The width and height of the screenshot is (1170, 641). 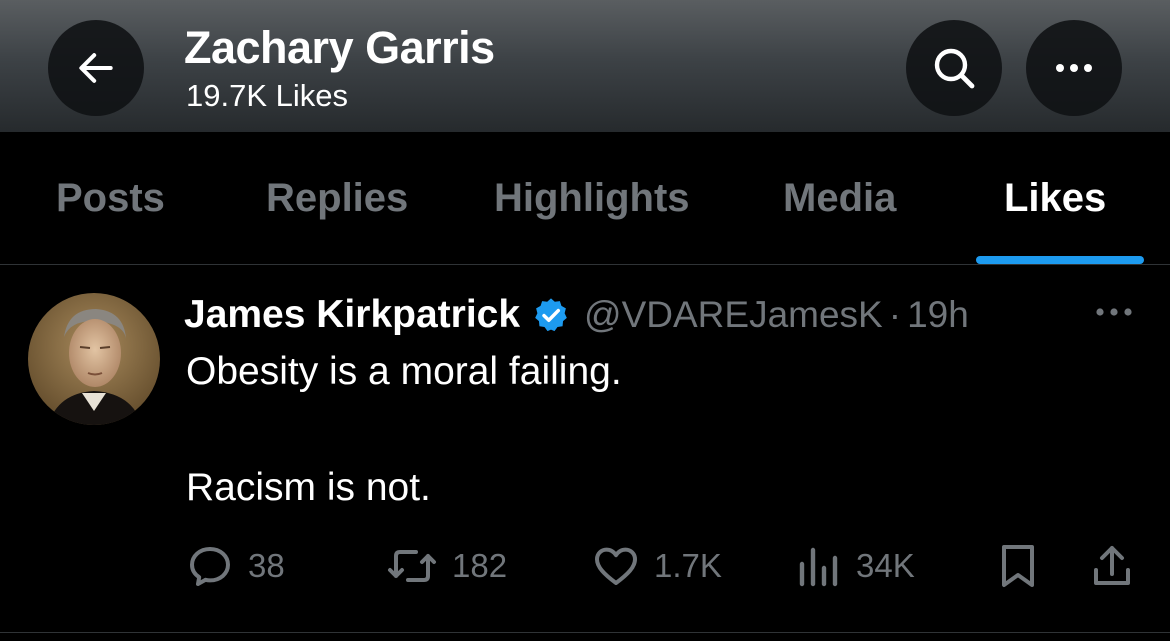 I want to click on avatar, so click(x=94, y=359).